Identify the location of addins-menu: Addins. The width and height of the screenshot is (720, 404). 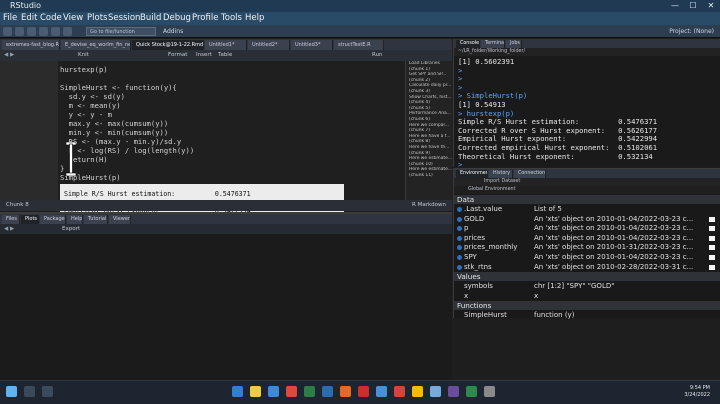
(173, 31).